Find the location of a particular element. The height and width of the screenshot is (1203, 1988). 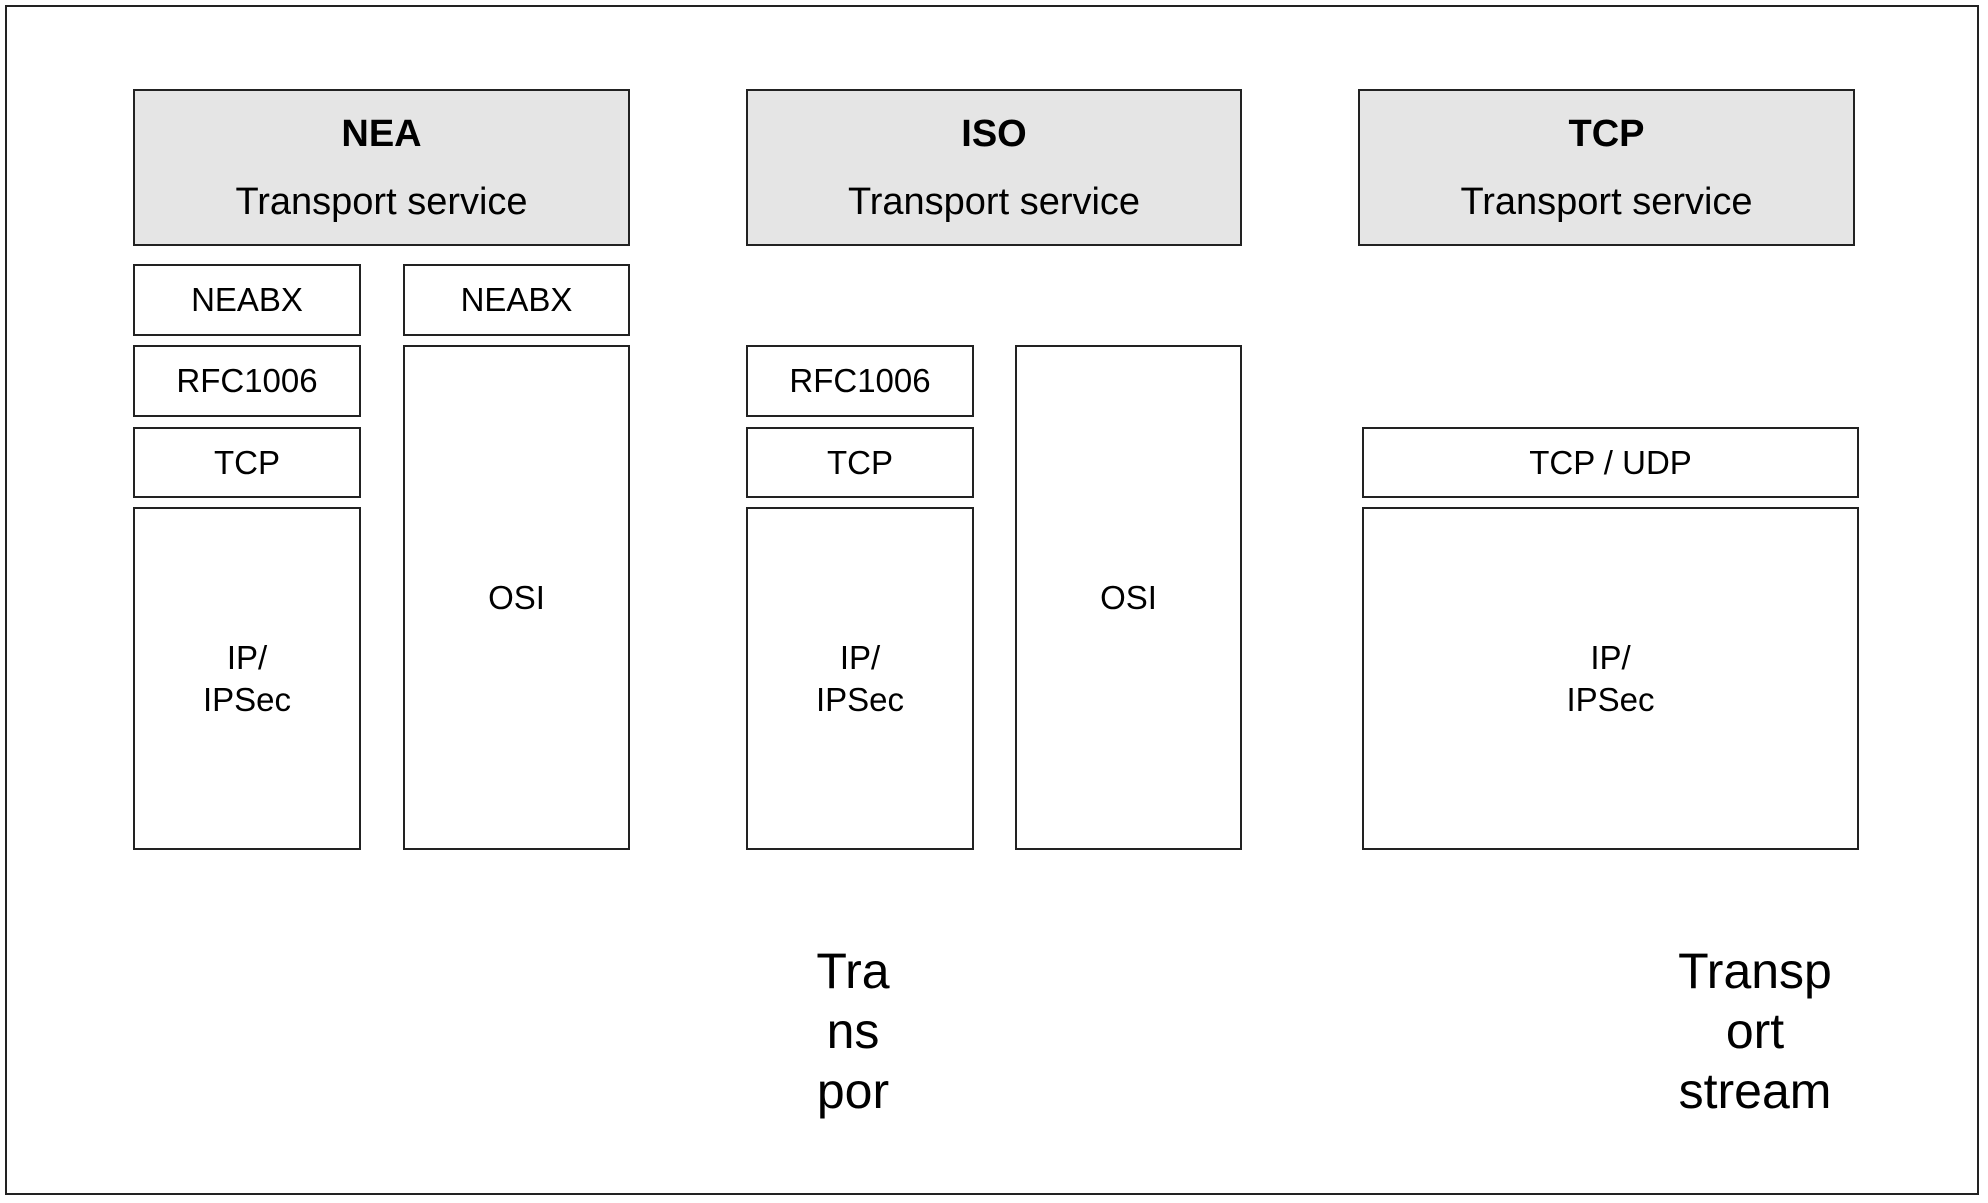

iso-header: ISO Transport service is located at coordinates (994, 167).